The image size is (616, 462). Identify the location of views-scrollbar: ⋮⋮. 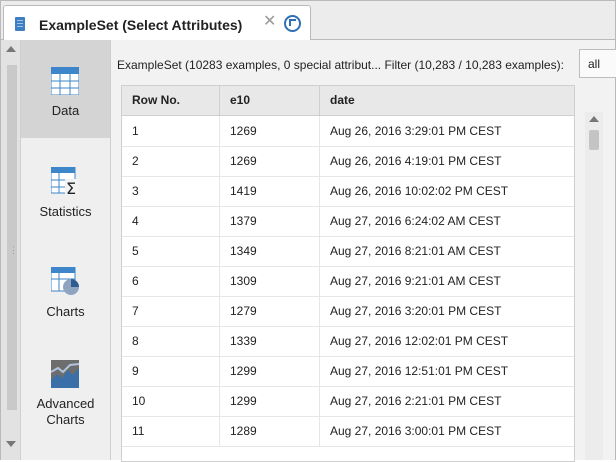
(14, 250).